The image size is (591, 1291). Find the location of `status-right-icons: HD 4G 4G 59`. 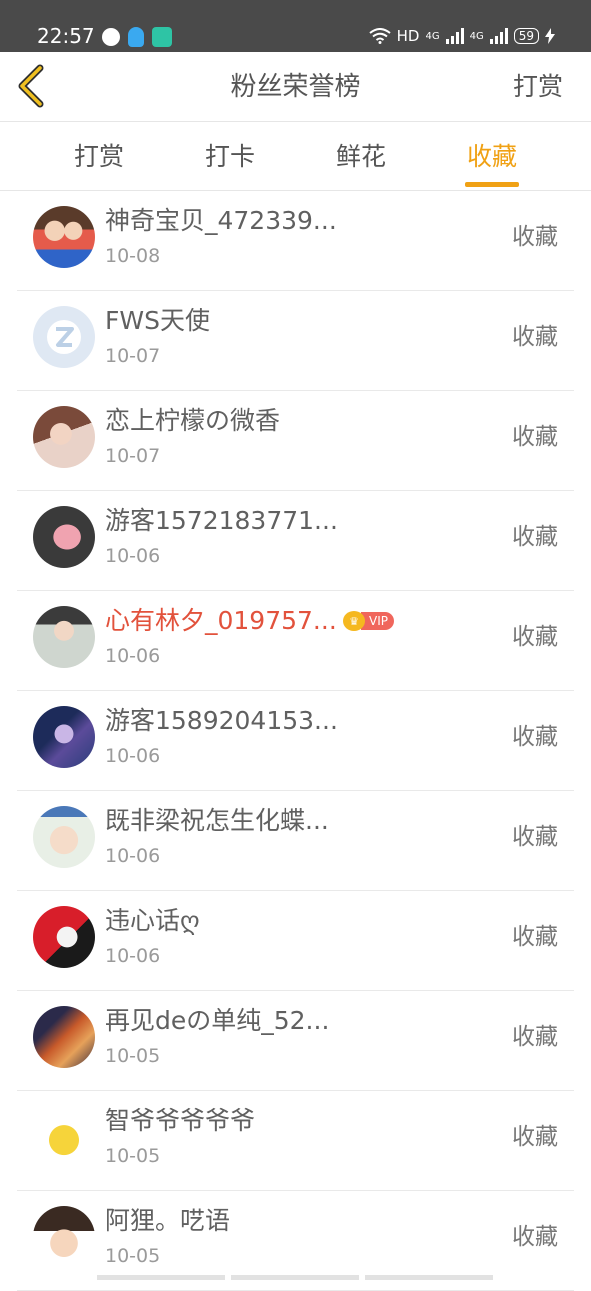

status-right-icons: HD 4G 4G 59 is located at coordinates (462, 36).